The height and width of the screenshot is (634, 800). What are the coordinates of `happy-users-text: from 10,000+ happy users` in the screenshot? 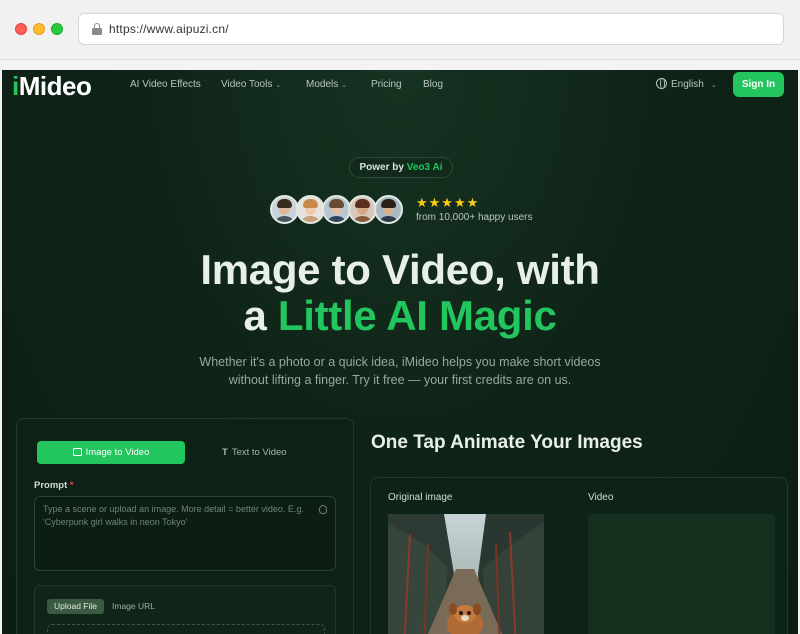 It's located at (474, 217).